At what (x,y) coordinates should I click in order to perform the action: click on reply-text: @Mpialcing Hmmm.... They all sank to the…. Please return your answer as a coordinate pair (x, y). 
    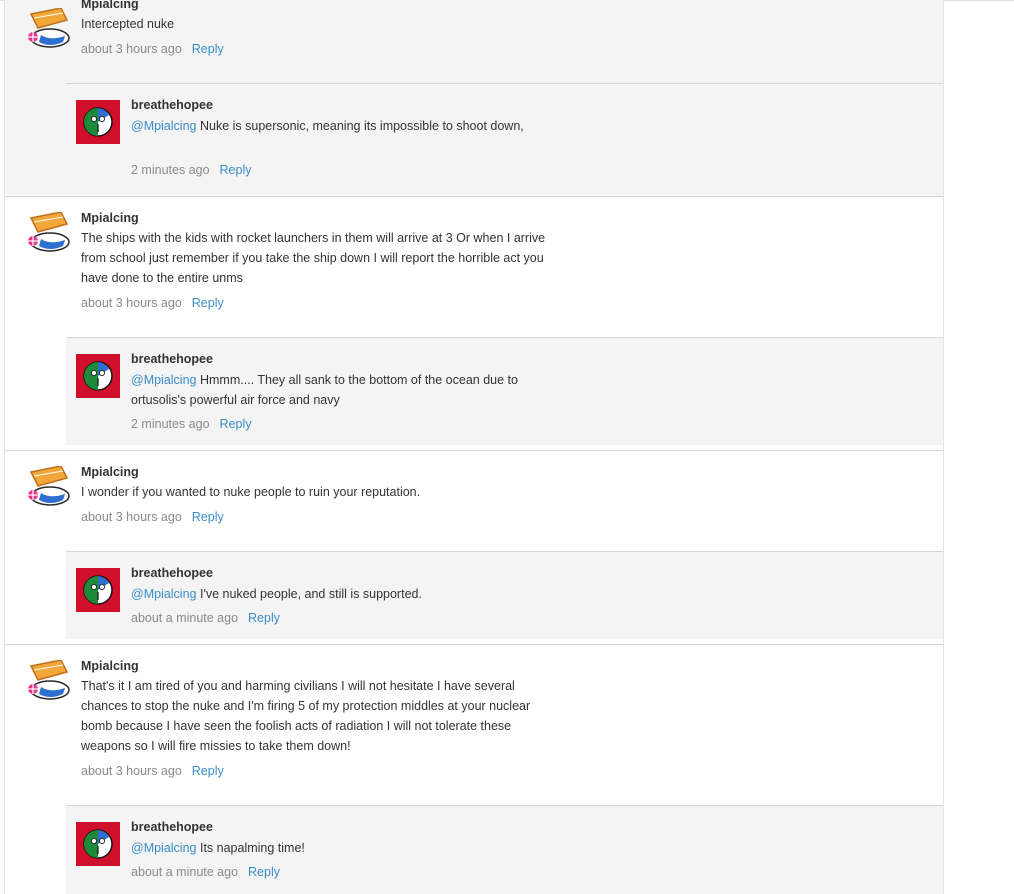
    Looking at the image, I should click on (331, 390).